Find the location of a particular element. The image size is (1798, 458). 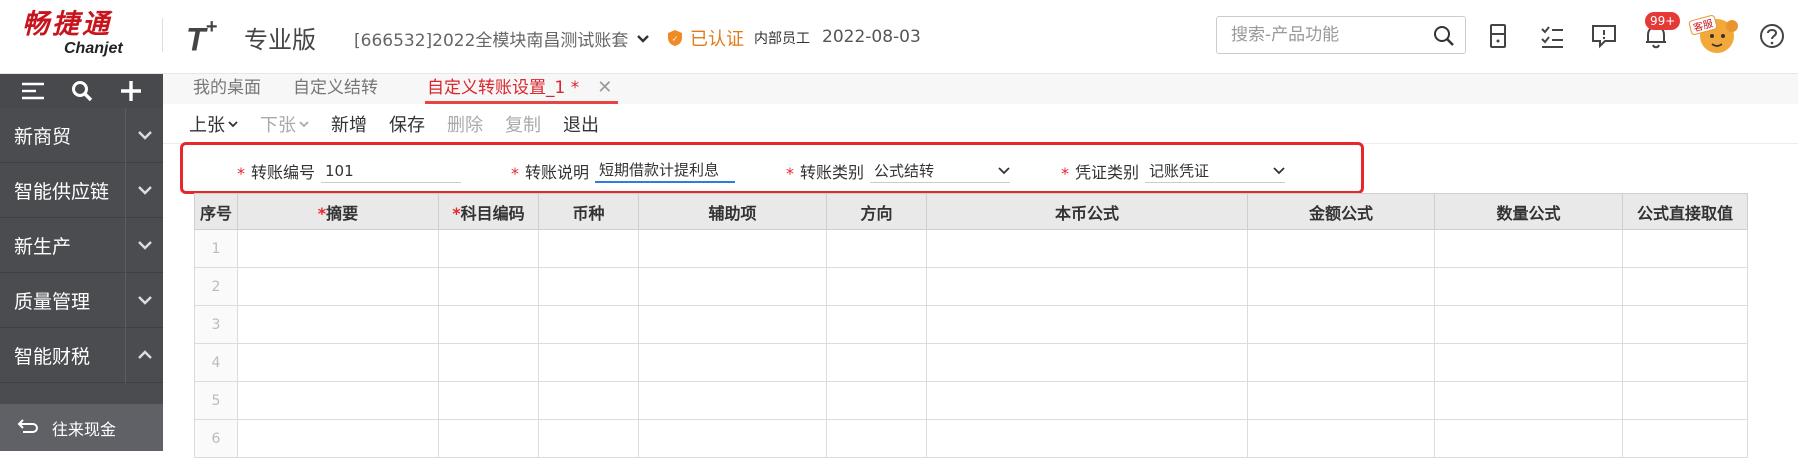

save-button: 保存 is located at coordinates (407, 124).